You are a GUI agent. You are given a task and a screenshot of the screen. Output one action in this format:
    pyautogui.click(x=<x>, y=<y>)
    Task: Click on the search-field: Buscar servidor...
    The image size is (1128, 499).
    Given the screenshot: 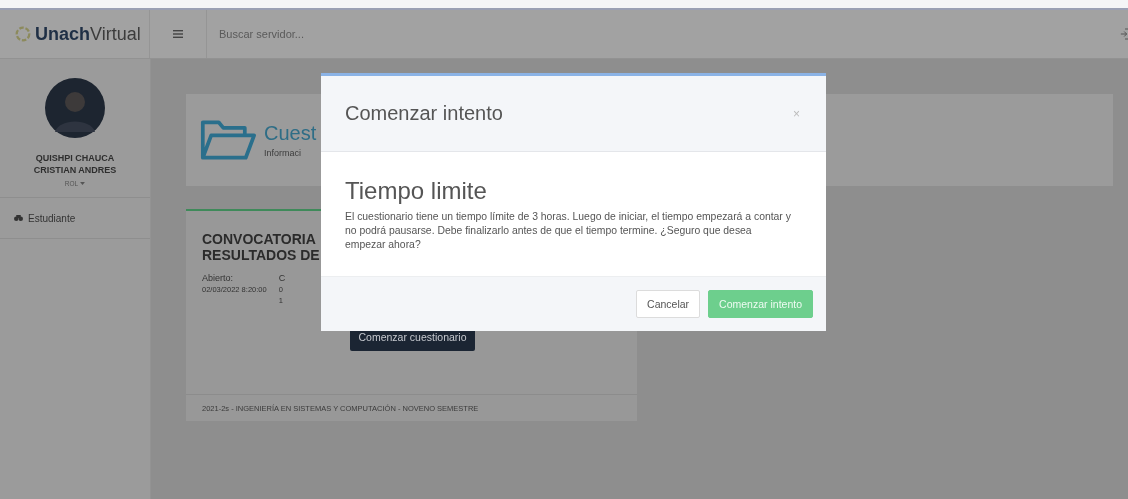 What is the action you would take?
    pyautogui.click(x=369, y=34)
    